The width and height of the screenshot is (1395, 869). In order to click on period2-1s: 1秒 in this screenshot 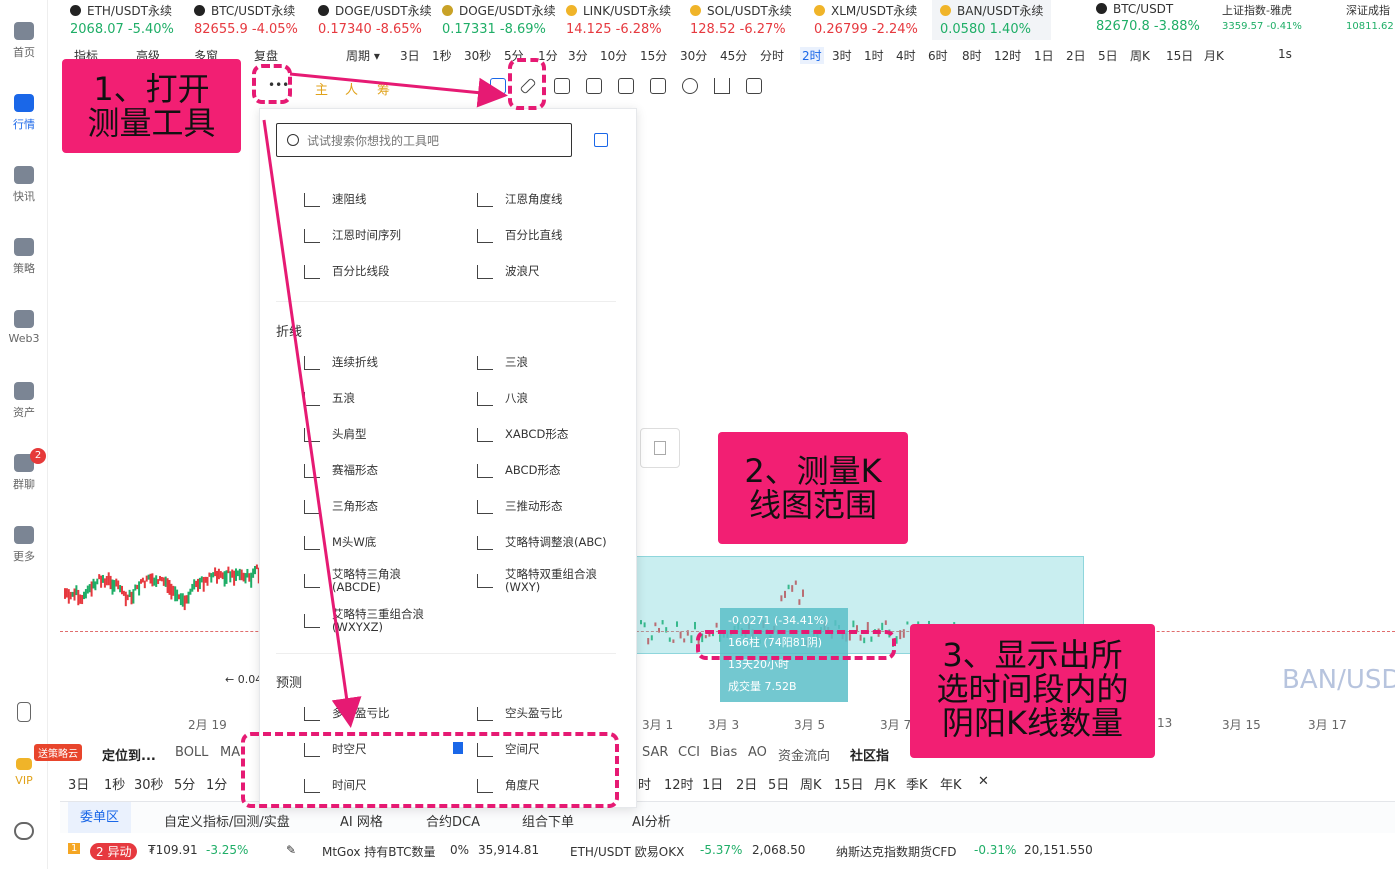, I will do `click(114, 783)`.